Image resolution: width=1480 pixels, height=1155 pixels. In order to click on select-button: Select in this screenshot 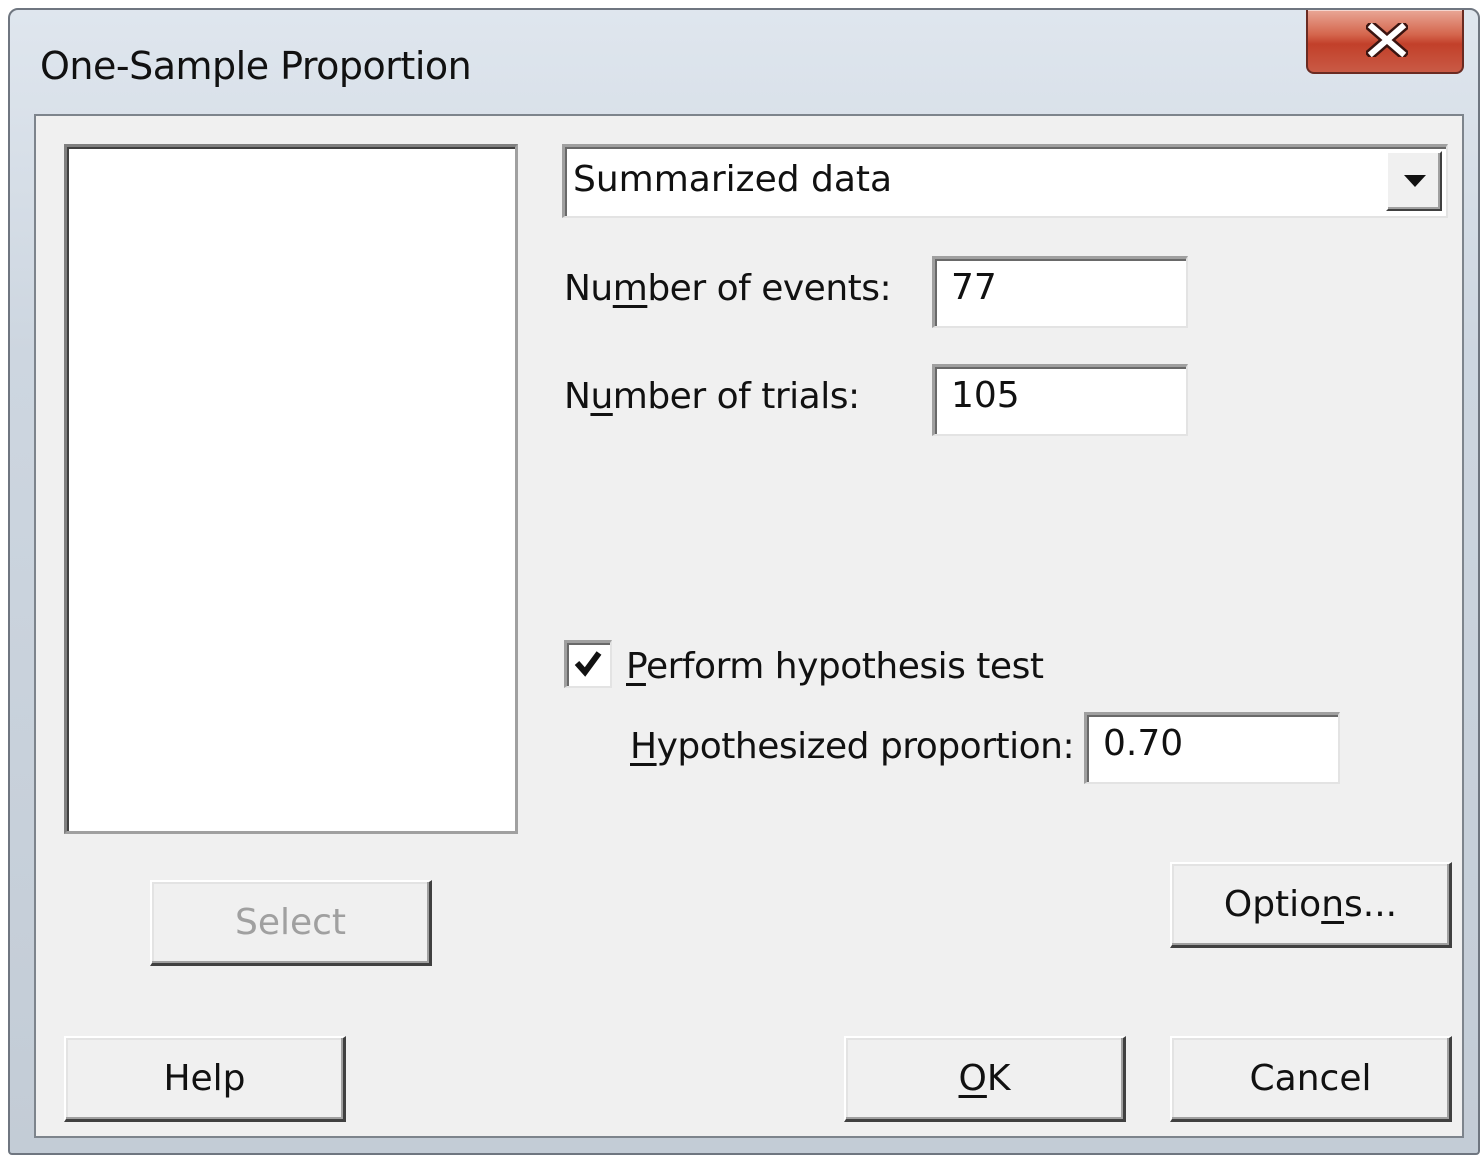, I will do `click(291, 923)`.